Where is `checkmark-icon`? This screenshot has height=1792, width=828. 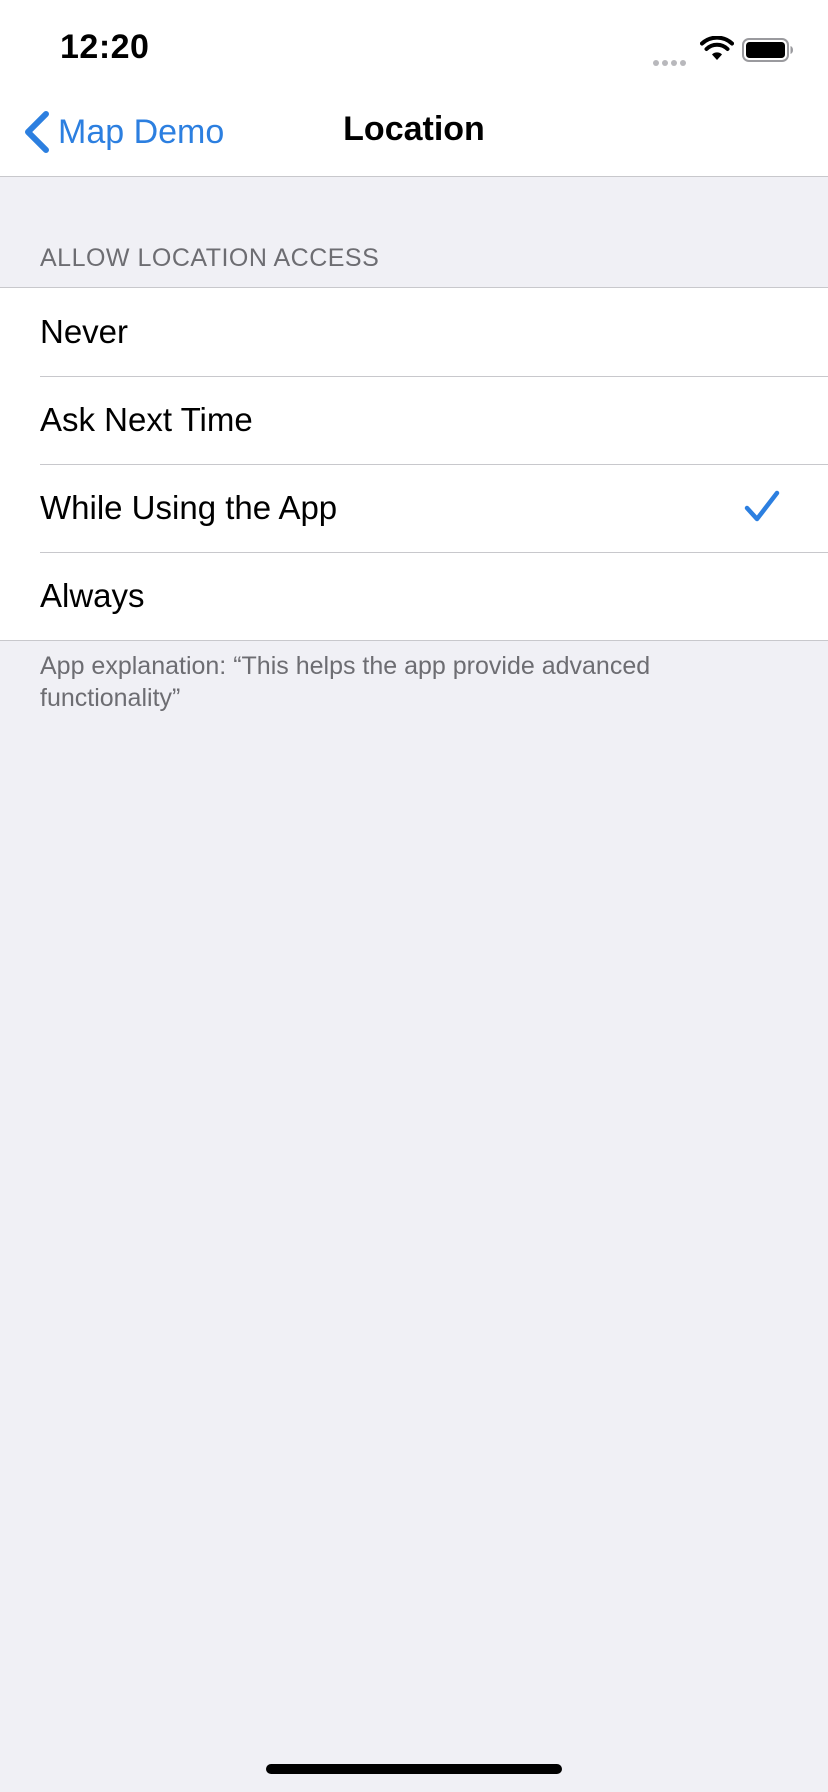 checkmark-icon is located at coordinates (762, 506).